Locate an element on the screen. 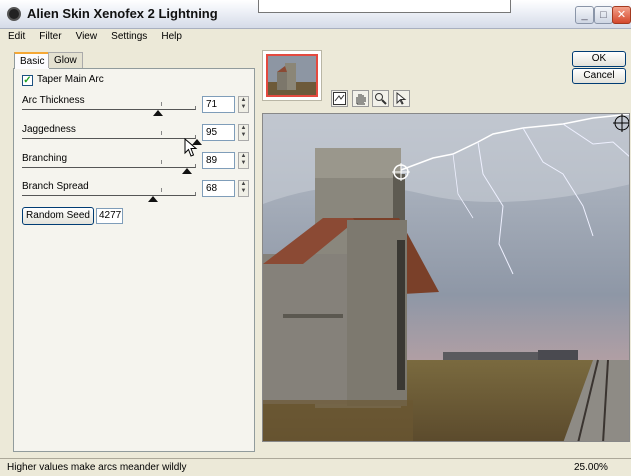 The height and width of the screenshot is (476, 631). arc-thickness-field: 71 is located at coordinates (218, 104).